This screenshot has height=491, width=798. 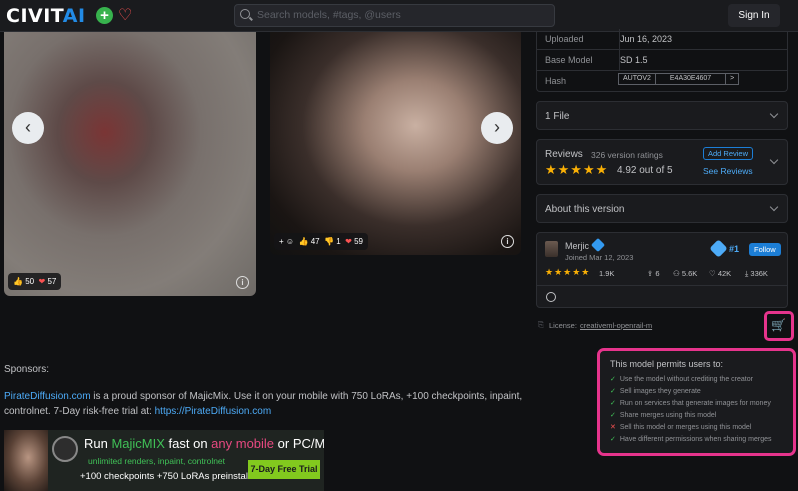 I want to click on row-value: Jun 16, 2023, so click(x=645, y=39).